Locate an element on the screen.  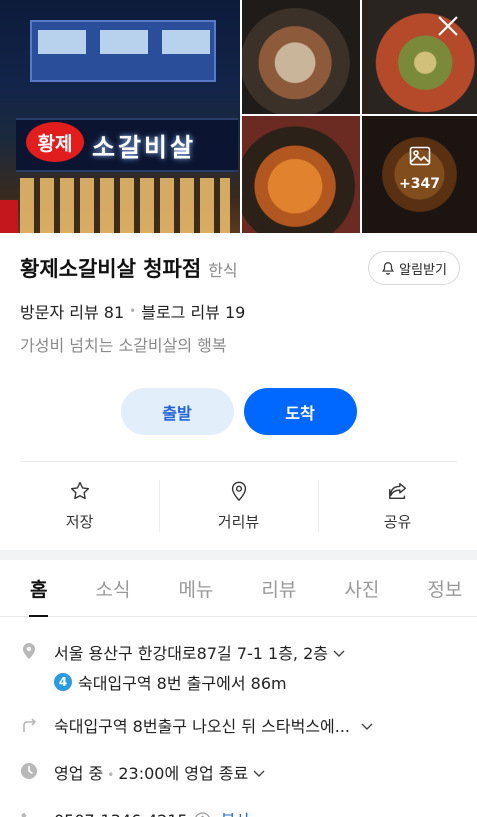
street-view-label: 거리뷰 is located at coordinates (238, 522).